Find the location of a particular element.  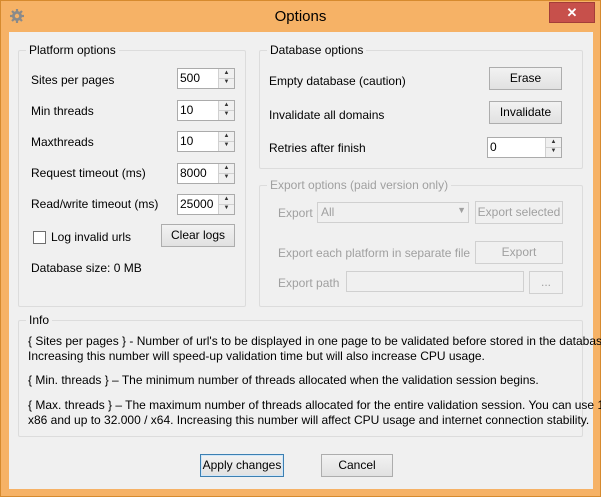

database-size-text: Database size: 0 MB is located at coordinates (86, 268).